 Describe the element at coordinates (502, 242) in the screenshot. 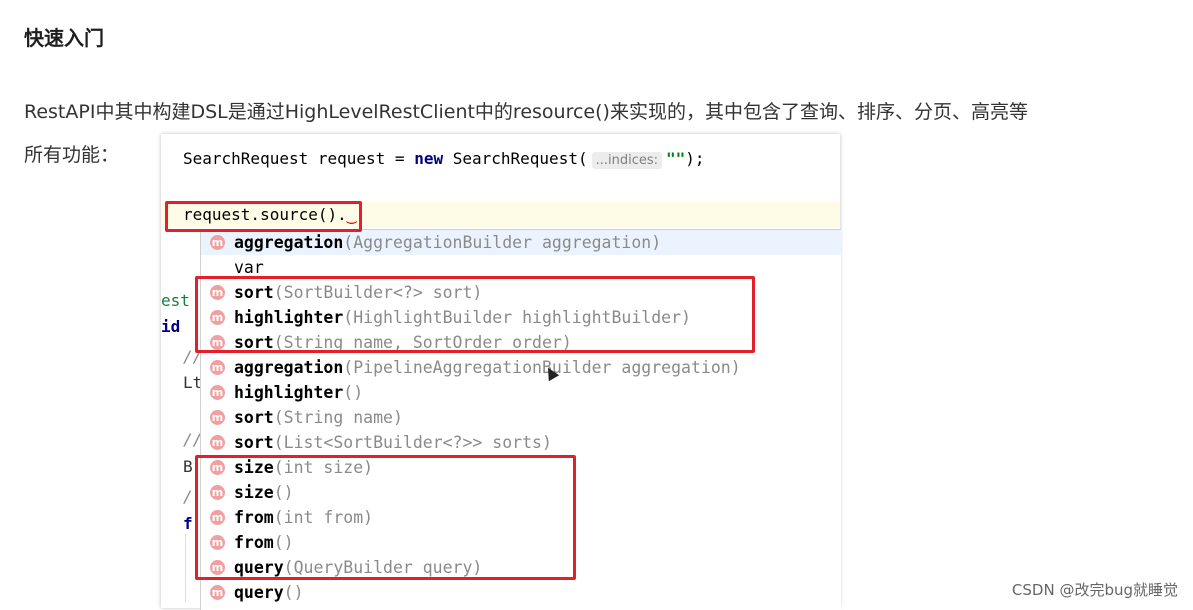

I see `method-params: (AggregationBuilder aggregation)` at that location.